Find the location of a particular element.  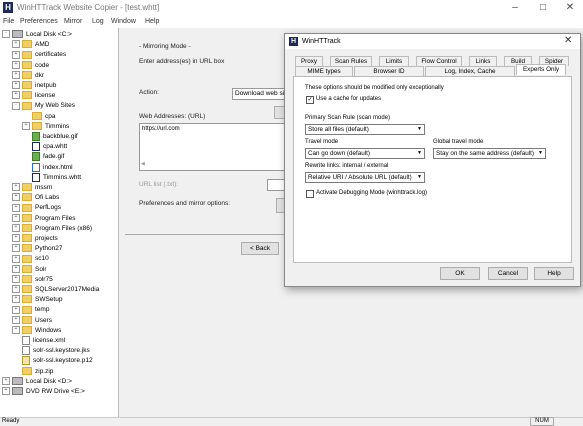

tree-item: index.html is located at coordinates (47, 167).